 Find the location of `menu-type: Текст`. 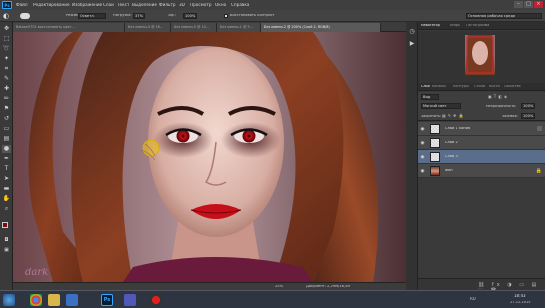

menu-type: Текст is located at coordinates (123, 5).